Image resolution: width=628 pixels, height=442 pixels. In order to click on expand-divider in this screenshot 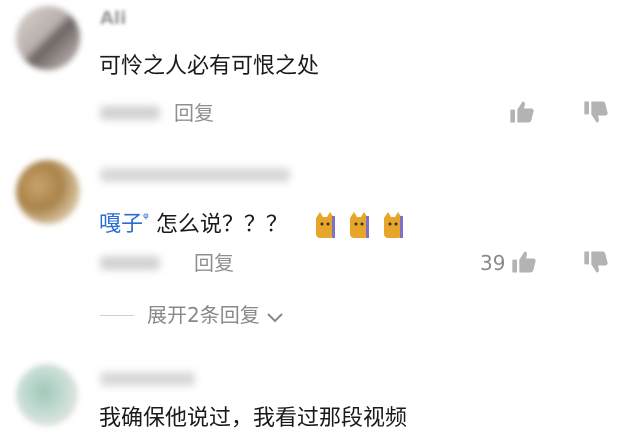, I will do `click(117, 315)`.